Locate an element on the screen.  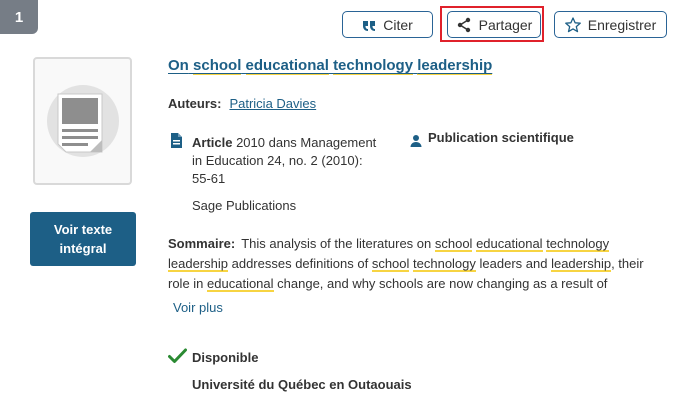
title-word-highlighted: leadership is located at coordinates (455, 66).